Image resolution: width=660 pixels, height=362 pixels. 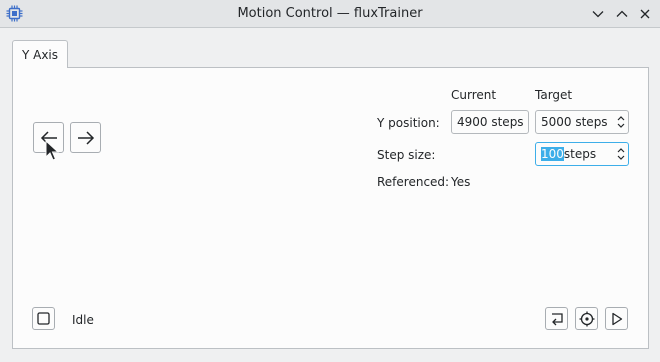 I want to click on maximize-button, so click(x=621, y=13).